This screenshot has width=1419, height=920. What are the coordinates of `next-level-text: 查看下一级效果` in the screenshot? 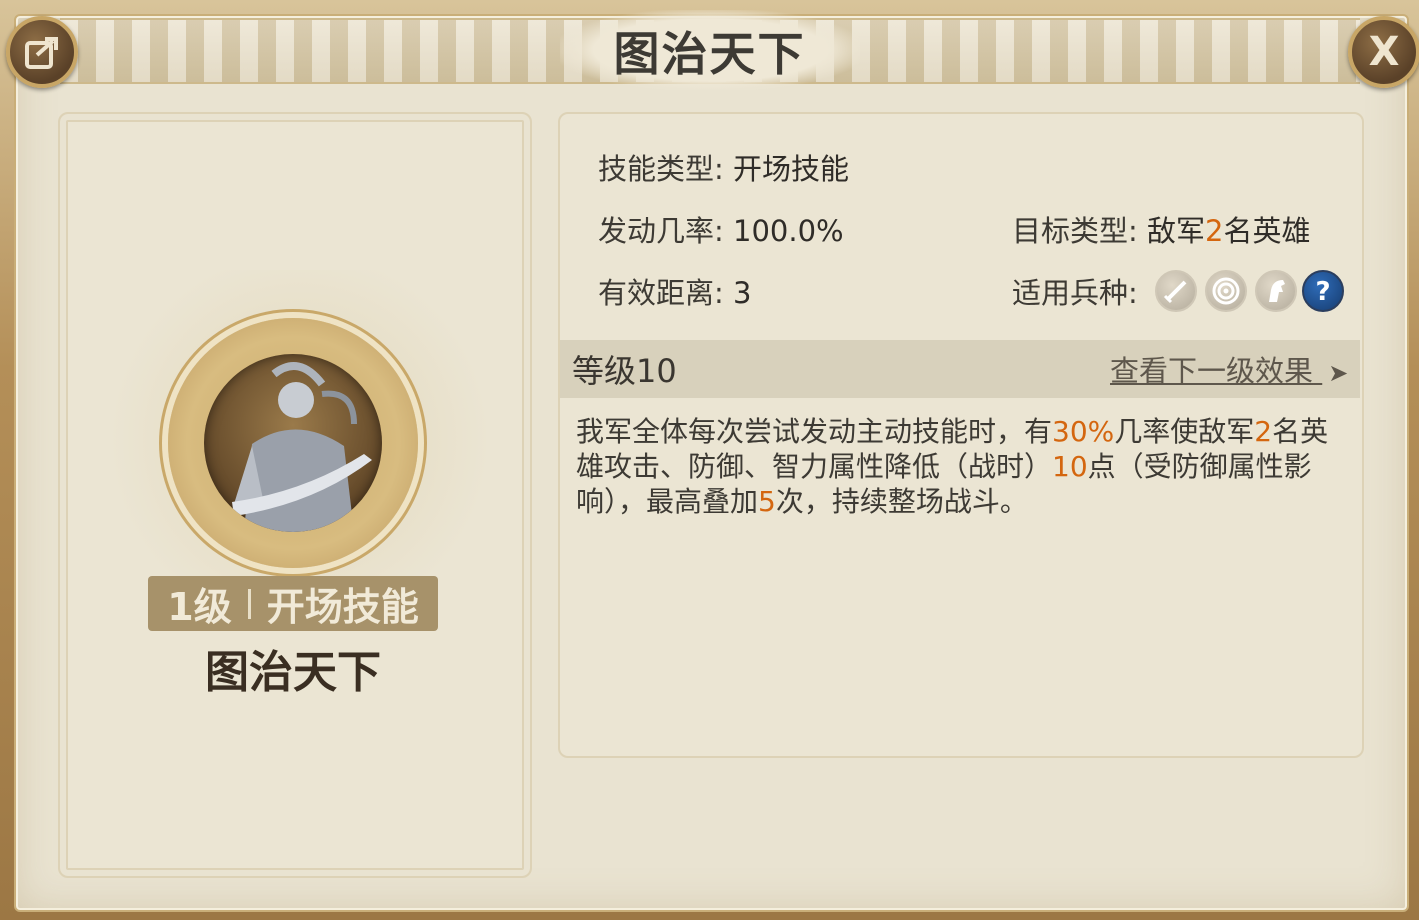 It's located at (1212, 371).